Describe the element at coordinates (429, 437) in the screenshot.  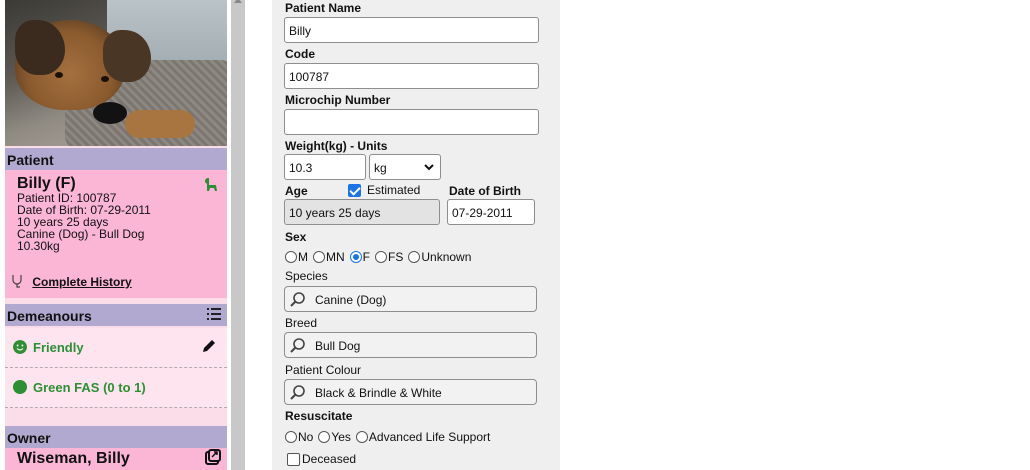
I see `resuscitate-option-label: Advanced Life Support` at that location.